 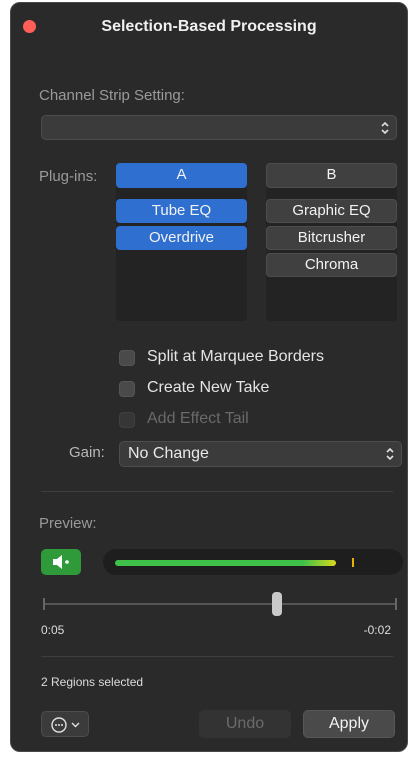 What do you see at coordinates (235, 356) in the screenshot?
I see `split-marquee-label: Split at Marquee Borders` at bounding box center [235, 356].